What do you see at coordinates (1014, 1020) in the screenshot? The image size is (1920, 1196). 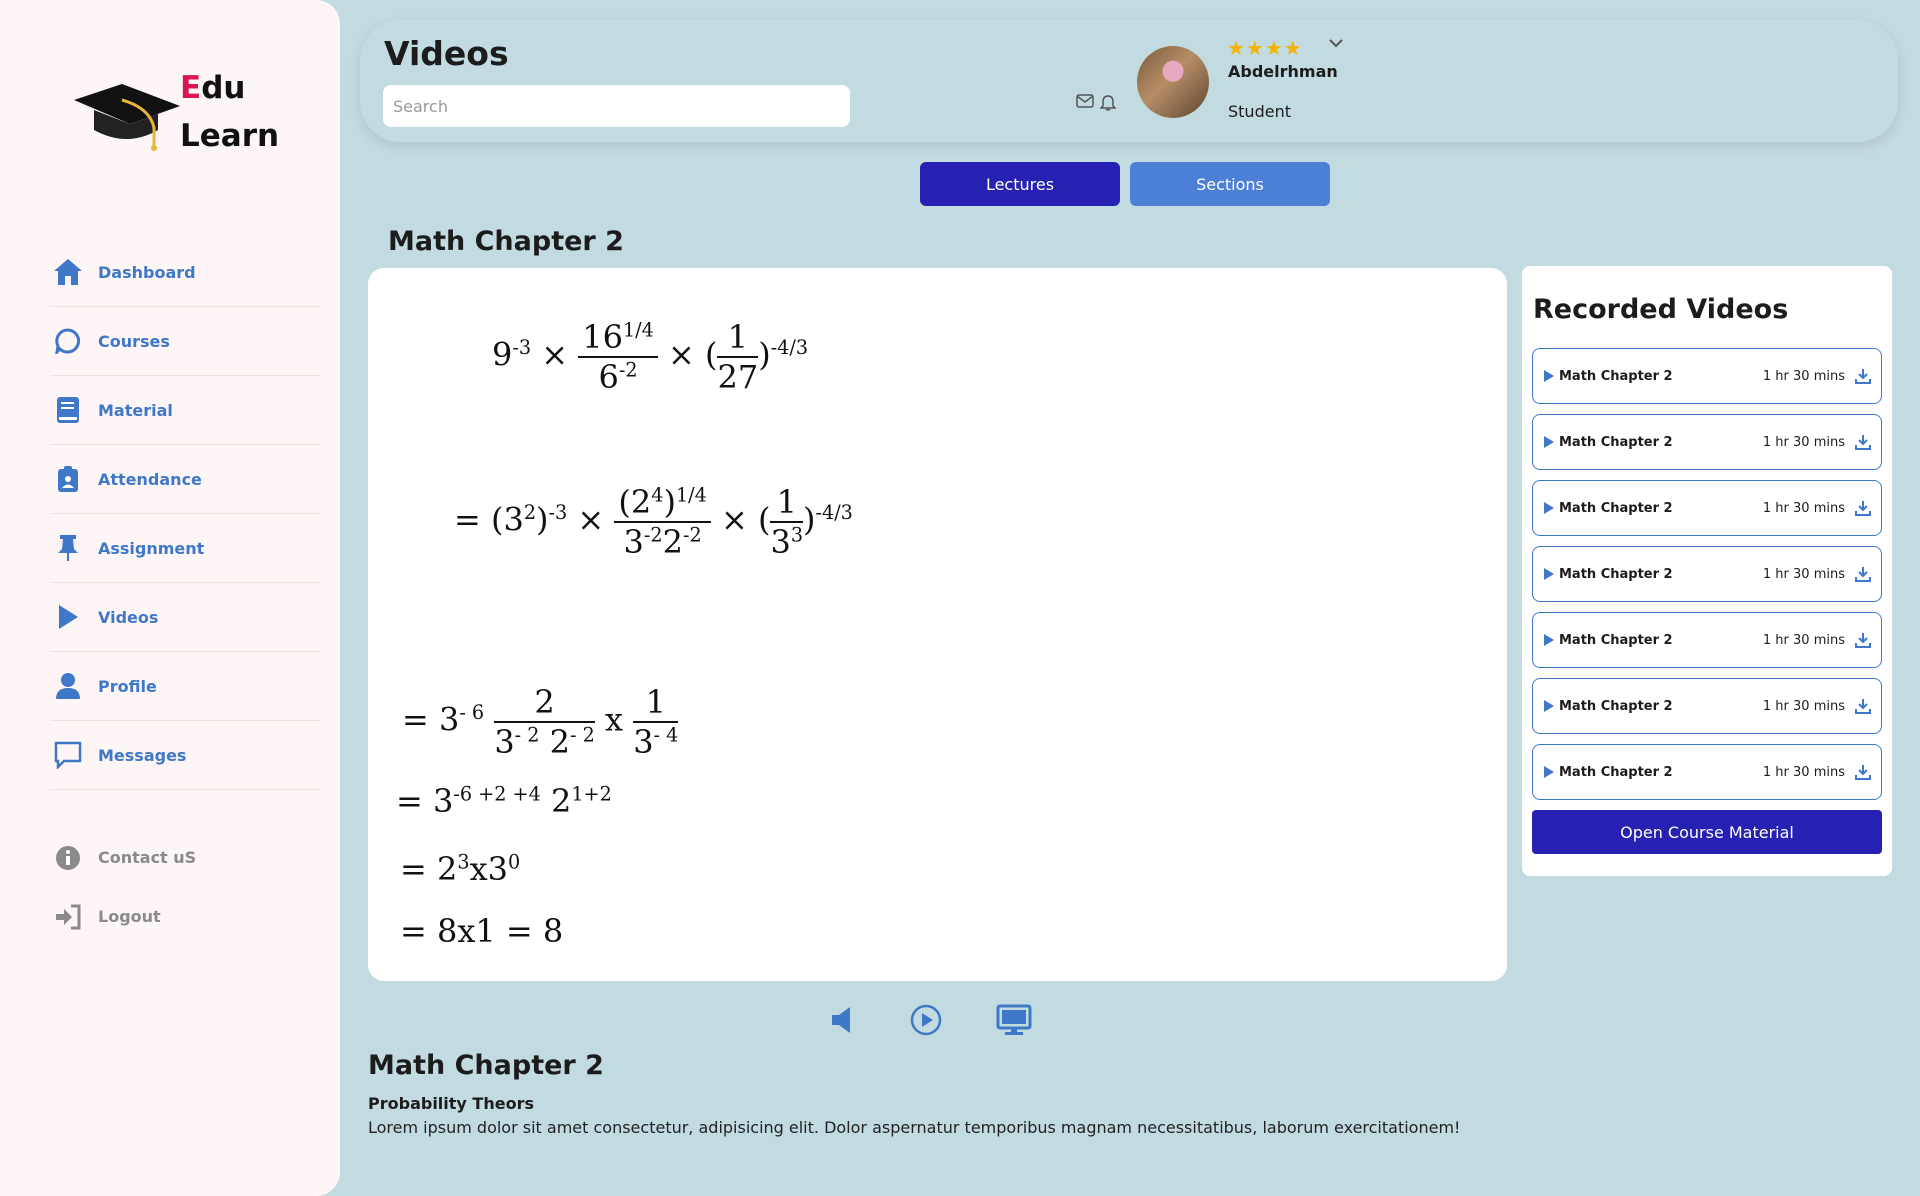 I see `monitor-icon` at bounding box center [1014, 1020].